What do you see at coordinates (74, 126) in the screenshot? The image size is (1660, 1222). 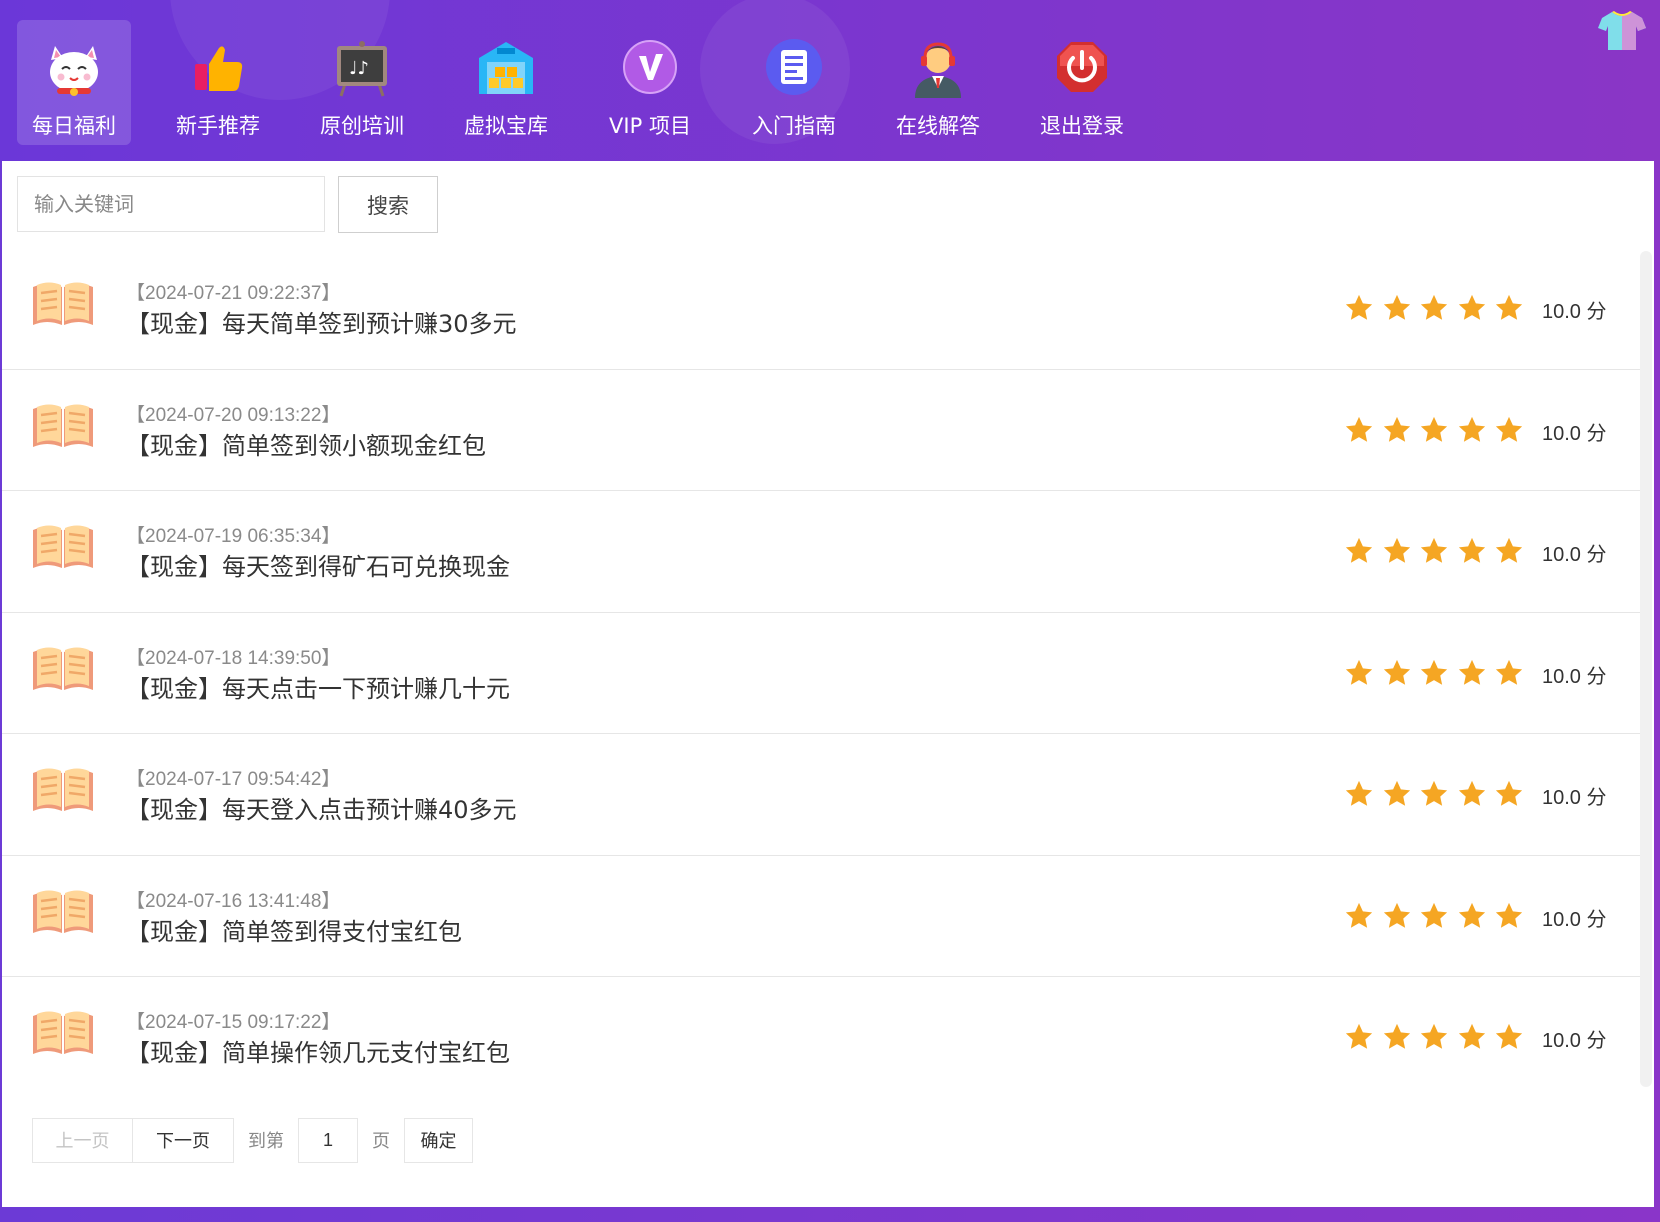 I see `nav-label: 每日福利` at bounding box center [74, 126].